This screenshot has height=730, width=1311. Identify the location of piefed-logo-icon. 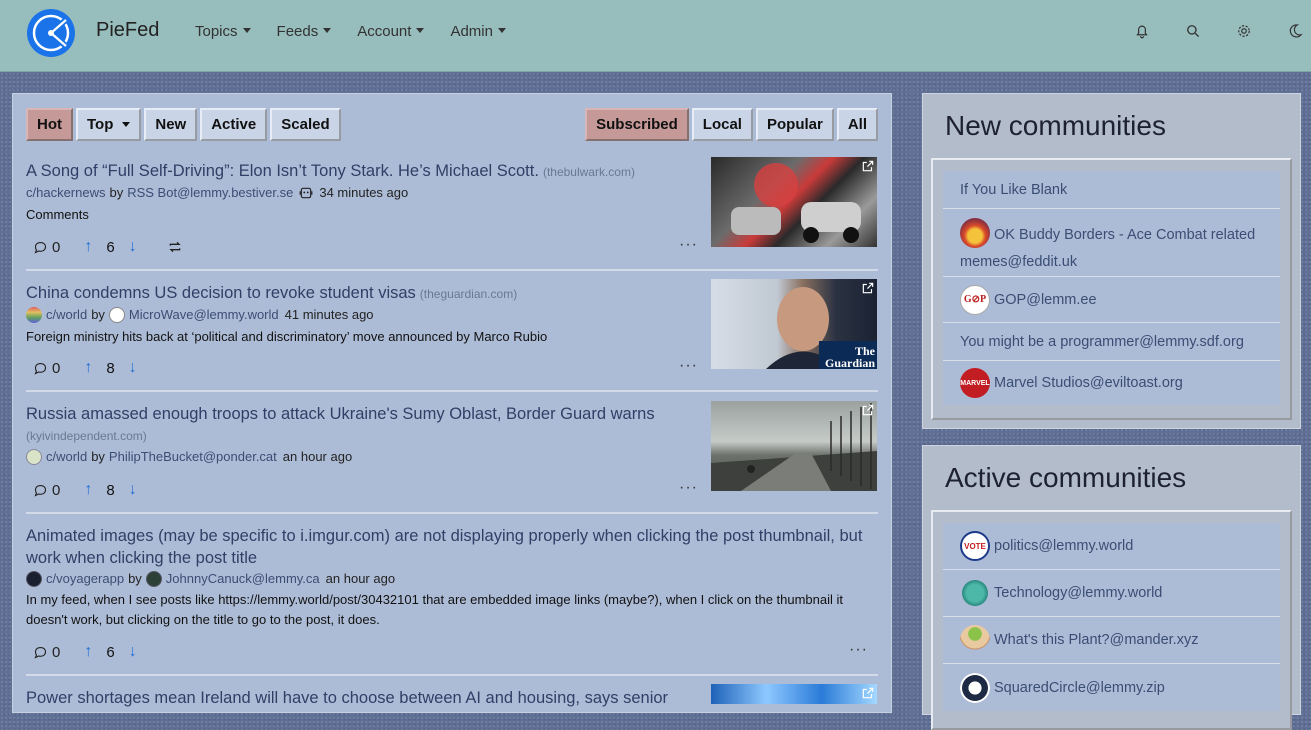
(51, 33).